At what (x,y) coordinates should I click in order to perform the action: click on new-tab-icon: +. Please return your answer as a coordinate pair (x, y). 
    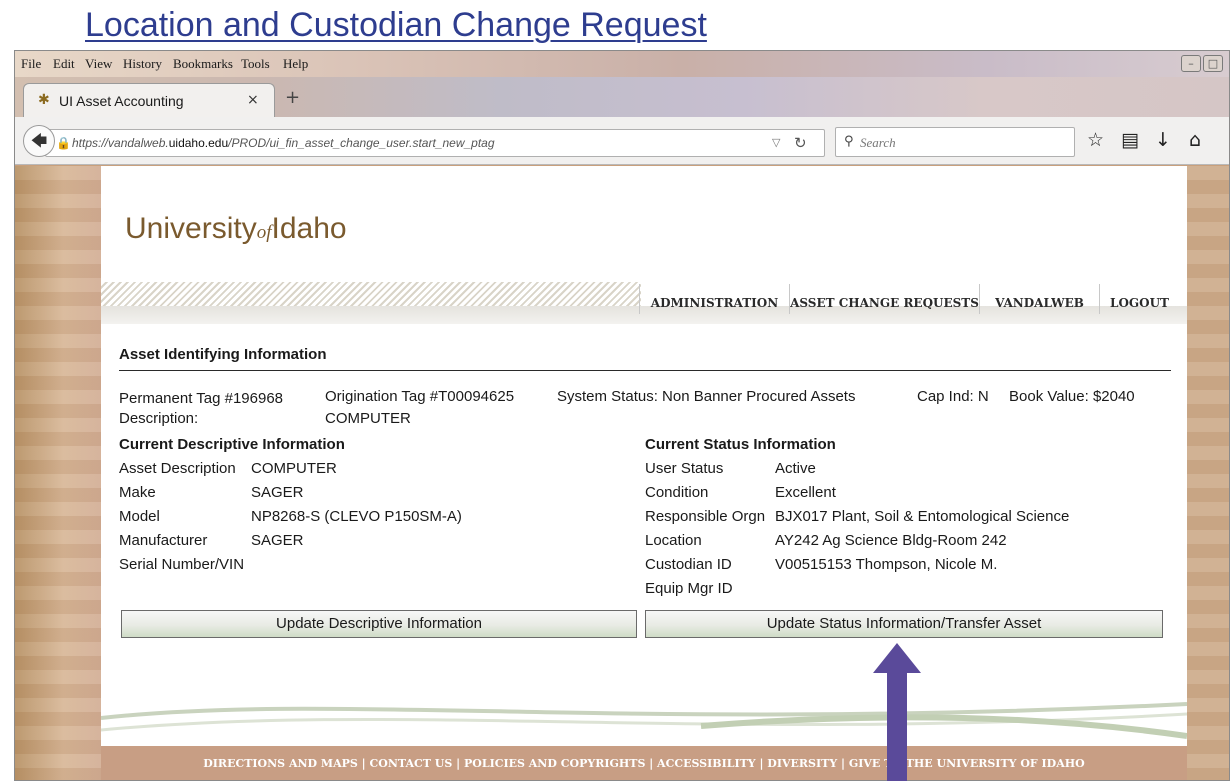
    Looking at the image, I should click on (292, 97).